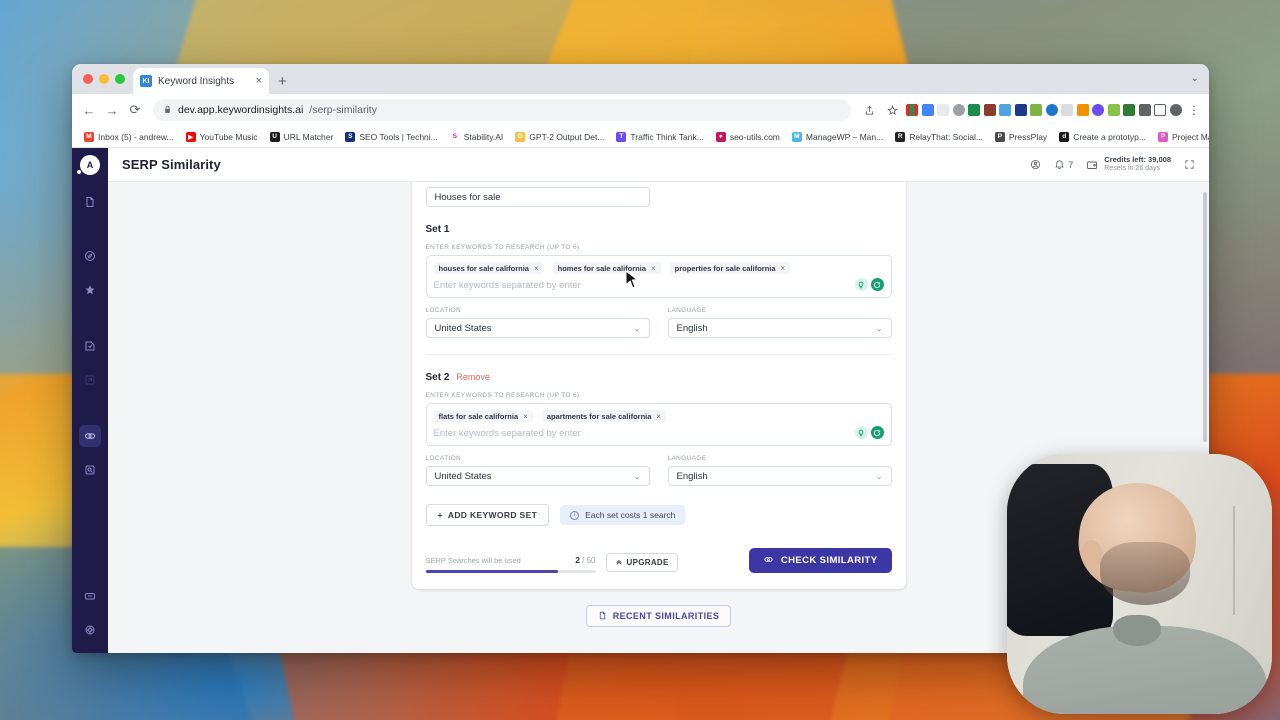 The height and width of the screenshot is (720, 1280). What do you see at coordinates (1128, 164) in the screenshot?
I see `credits-indicator: Credits left: 39,008 Resets in 26 days` at bounding box center [1128, 164].